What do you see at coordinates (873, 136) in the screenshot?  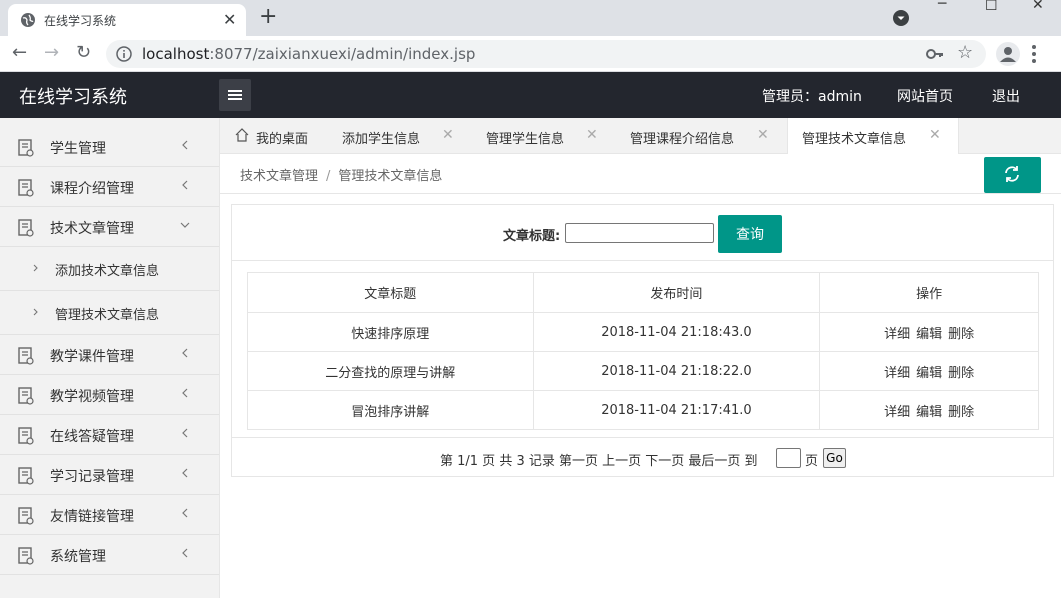 I see `tab-manage-article: 管理技术文章信息 ✕` at bounding box center [873, 136].